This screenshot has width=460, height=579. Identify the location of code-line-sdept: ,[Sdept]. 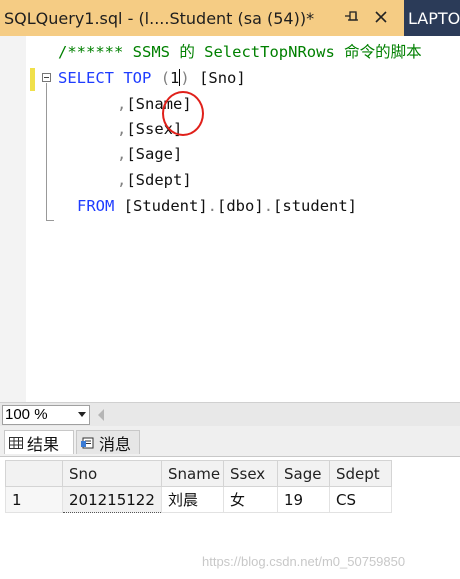
(154, 180).